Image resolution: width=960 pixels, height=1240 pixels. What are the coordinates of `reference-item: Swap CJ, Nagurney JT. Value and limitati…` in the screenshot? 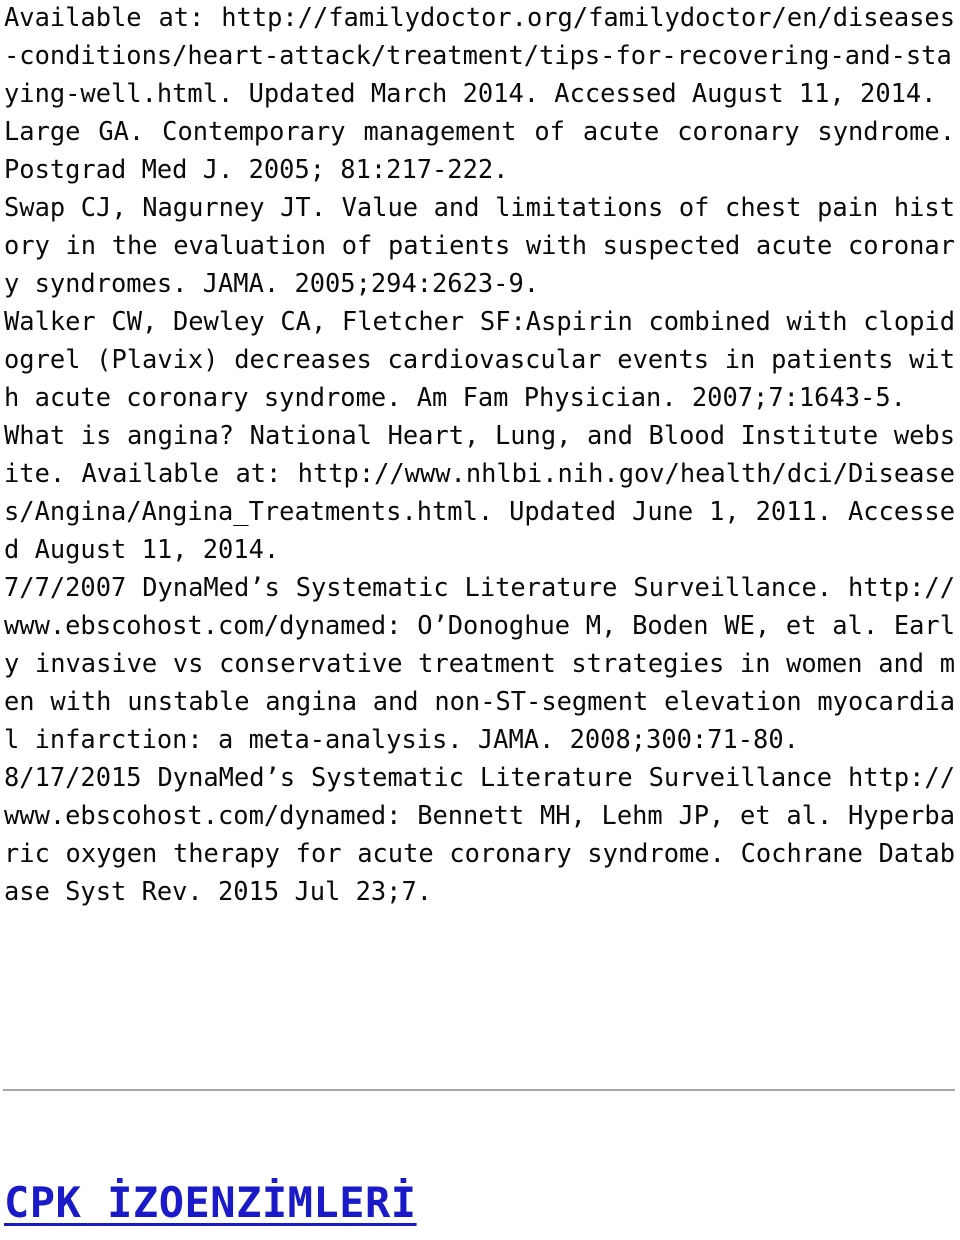 It's located at (479, 245).